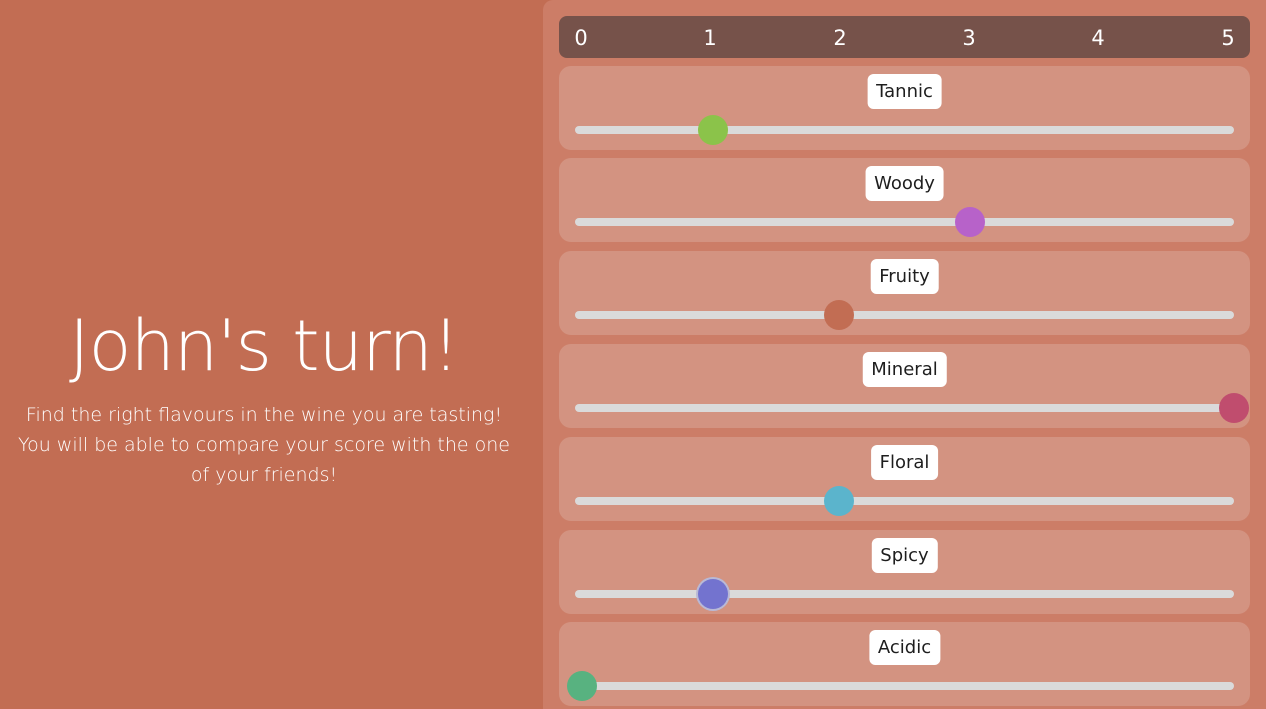 The image size is (1266, 709). Describe the element at coordinates (713, 130) in the screenshot. I see `slider-thumb-tannic` at that location.